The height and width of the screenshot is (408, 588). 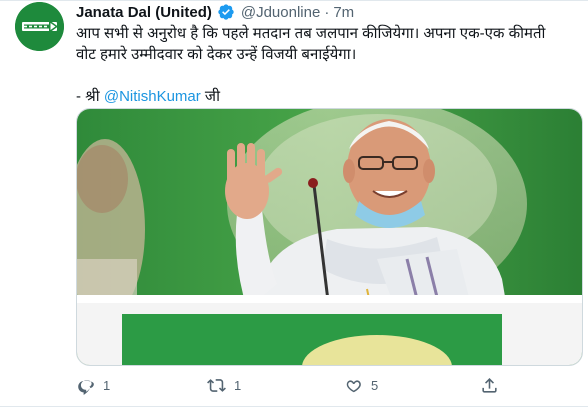 I want to click on share-icon, so click(x=489, y=385).